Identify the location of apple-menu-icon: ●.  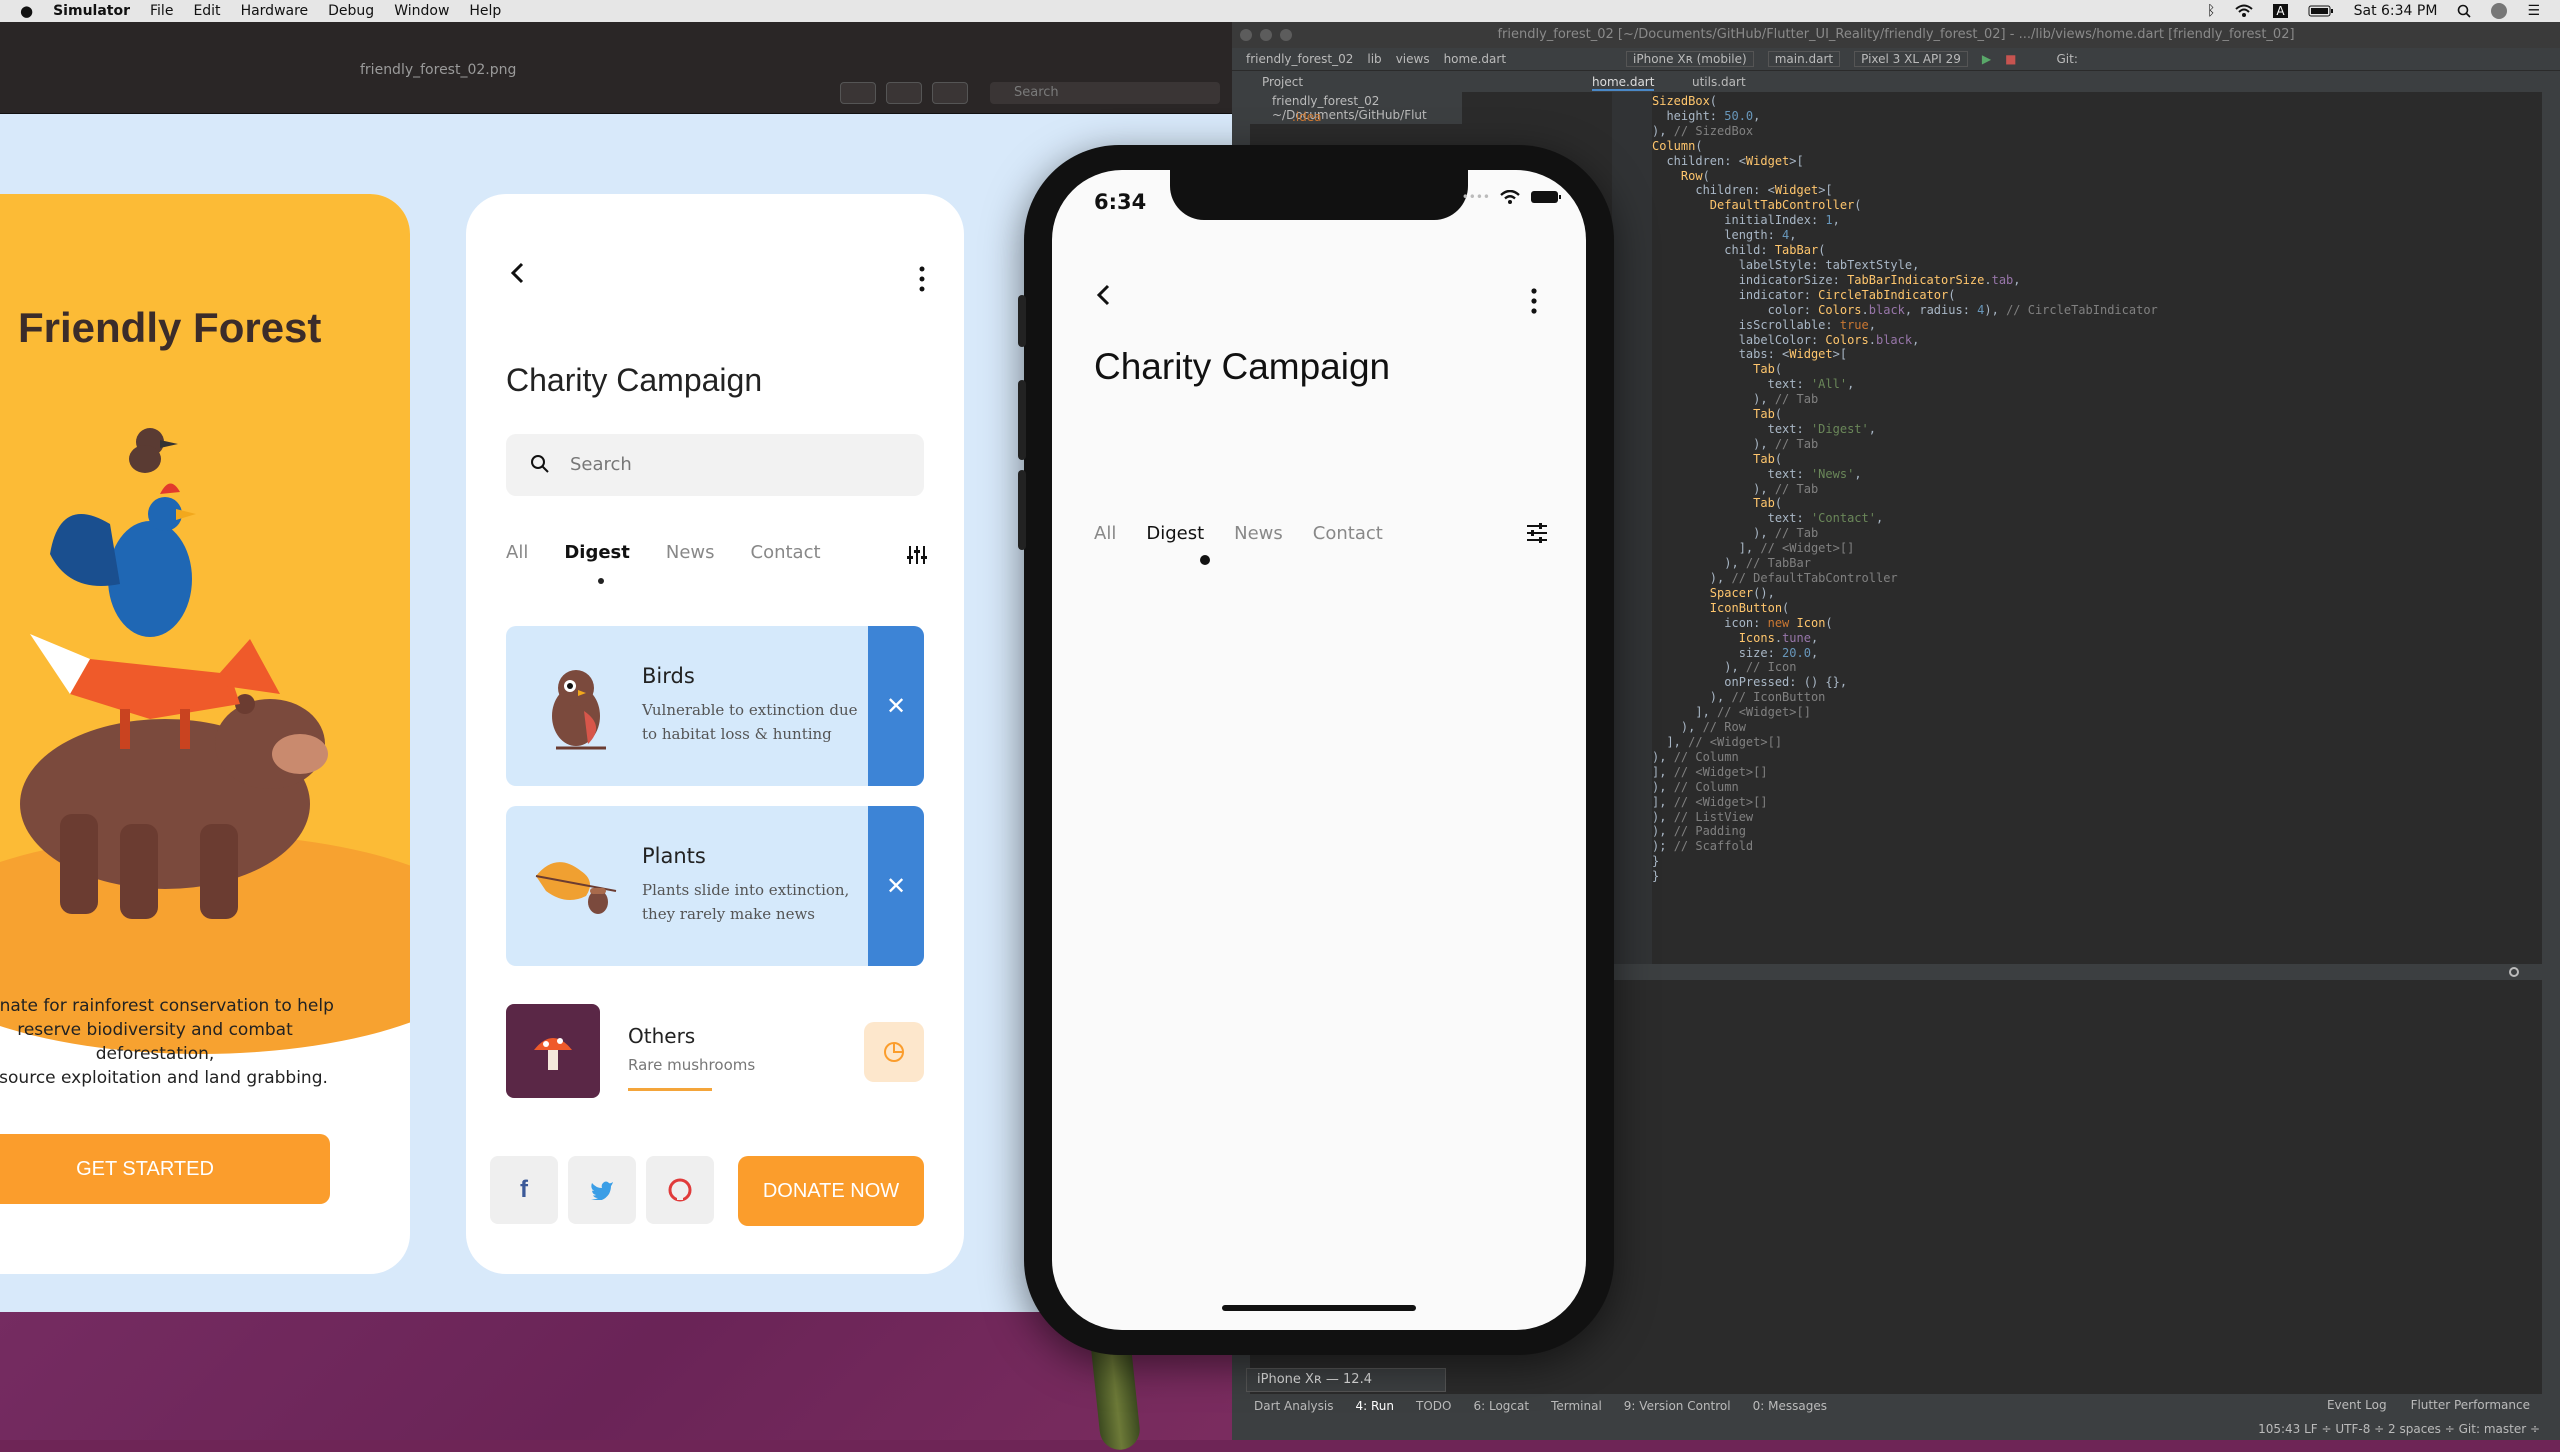
(26, 11).